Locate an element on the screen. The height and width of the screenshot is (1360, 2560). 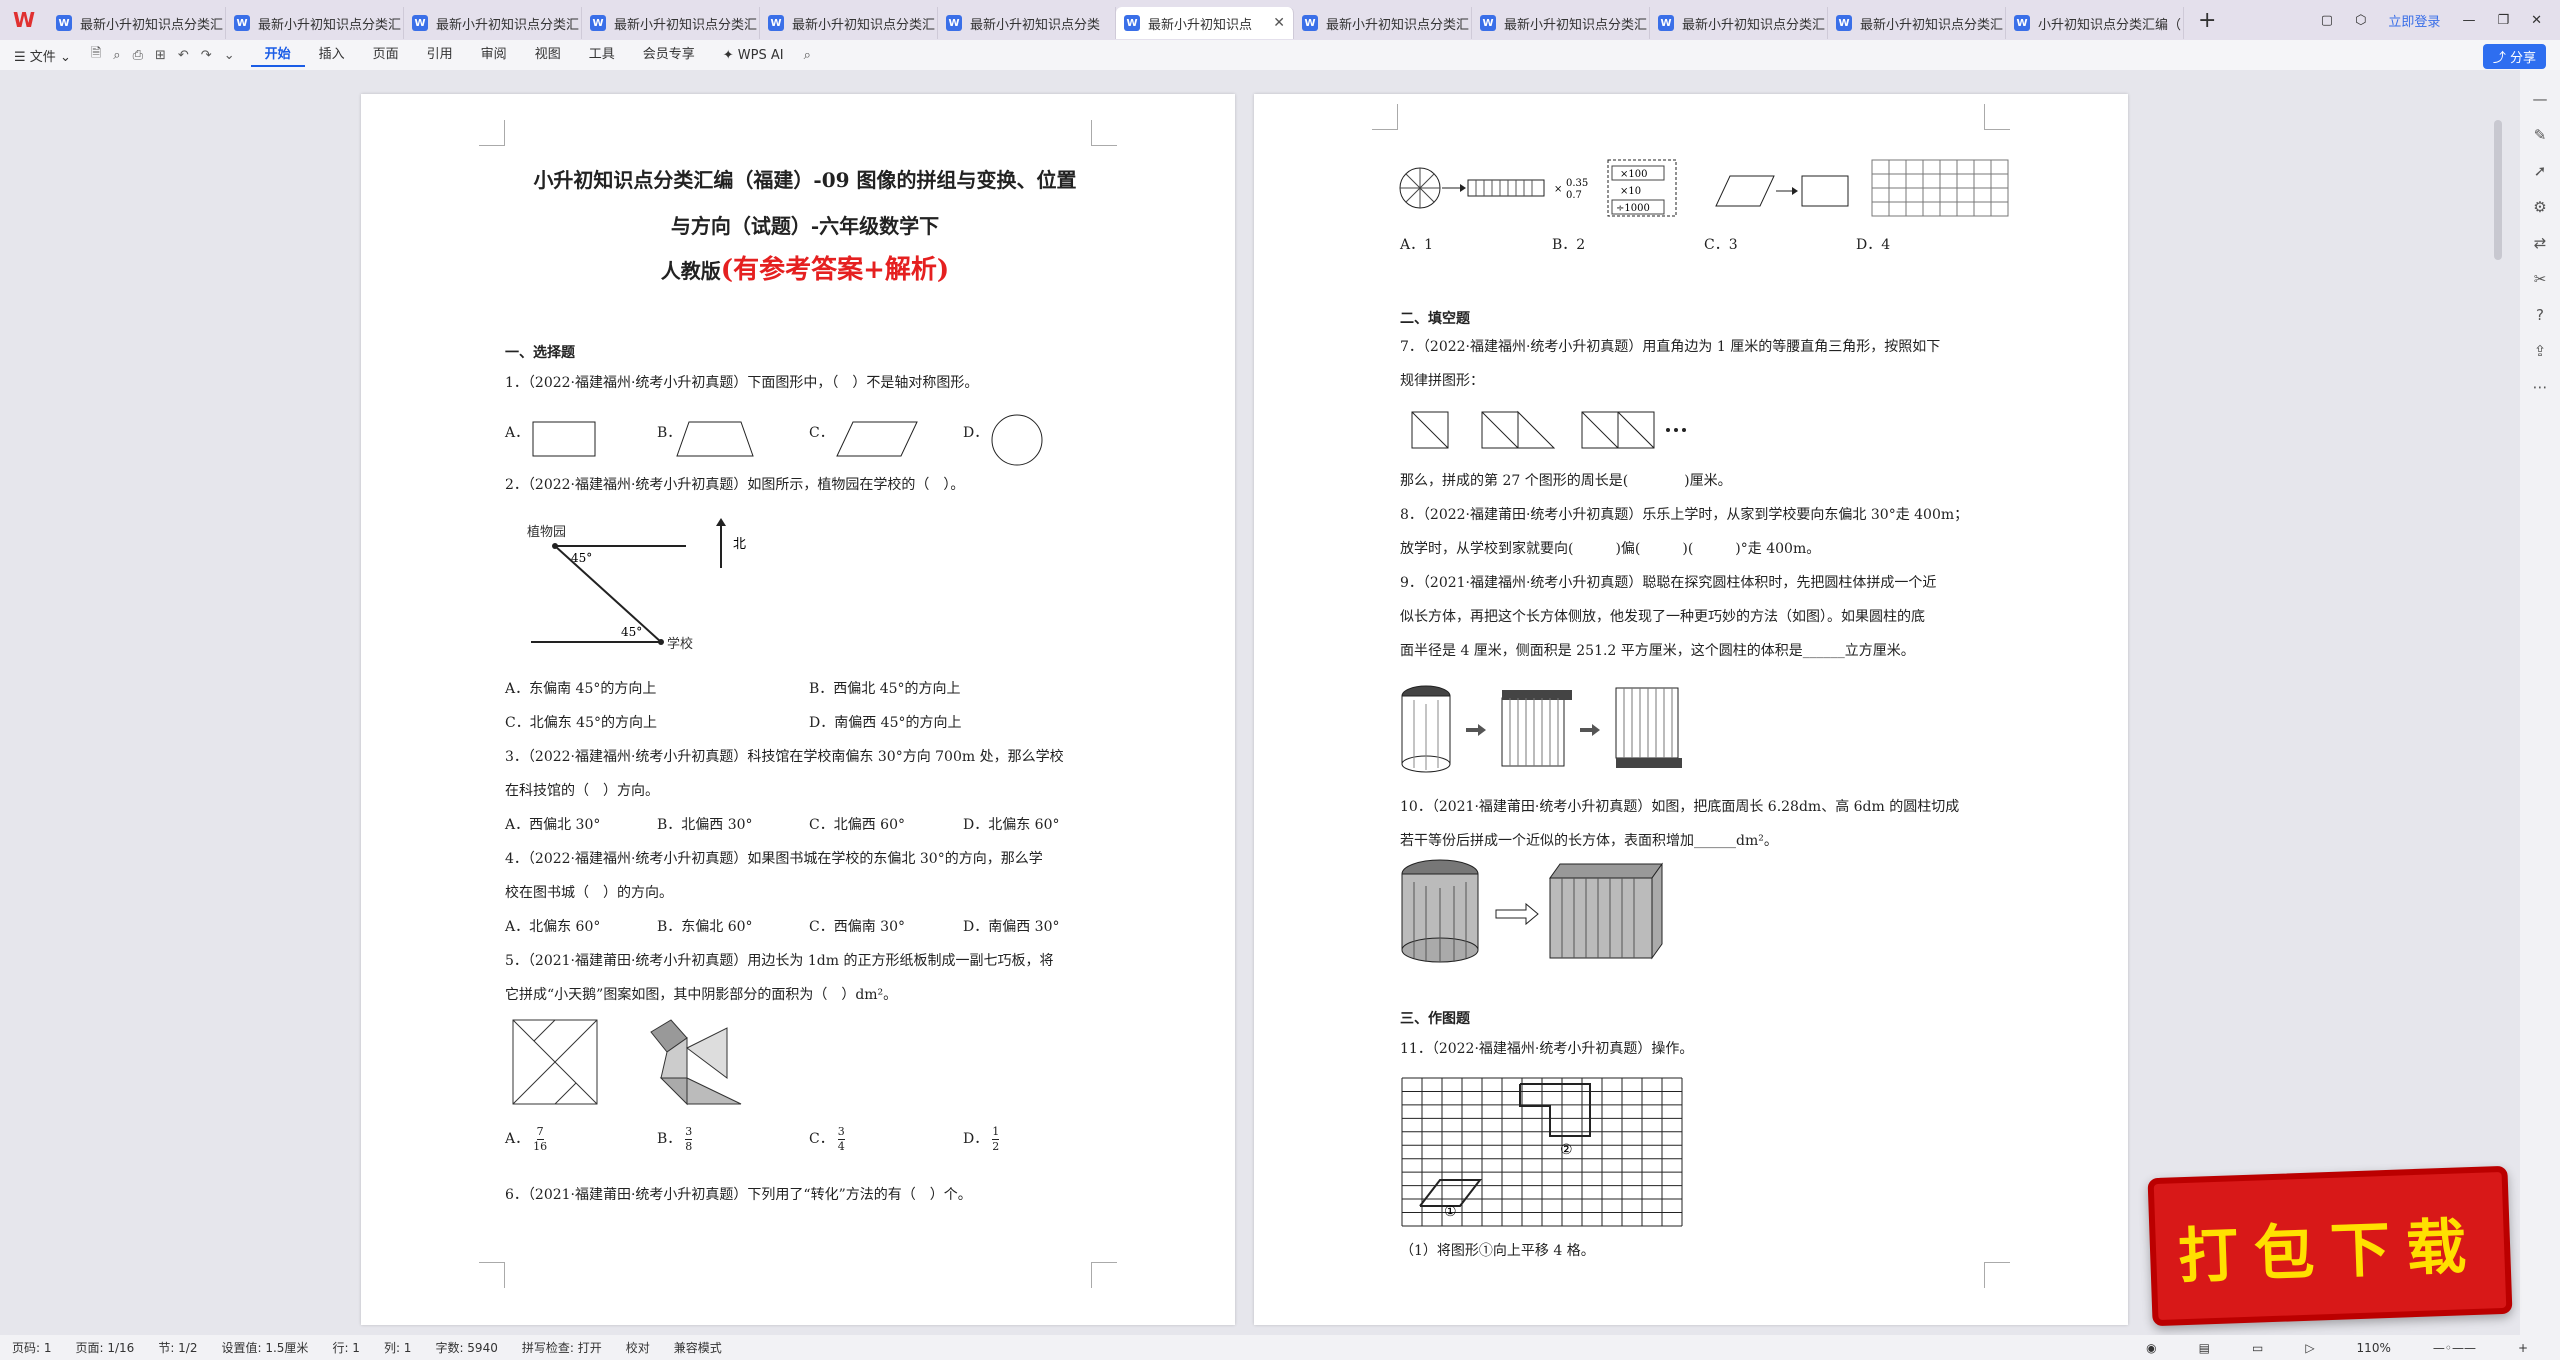
ribbon-tab: 开始 is located at coordinates (277, 55).